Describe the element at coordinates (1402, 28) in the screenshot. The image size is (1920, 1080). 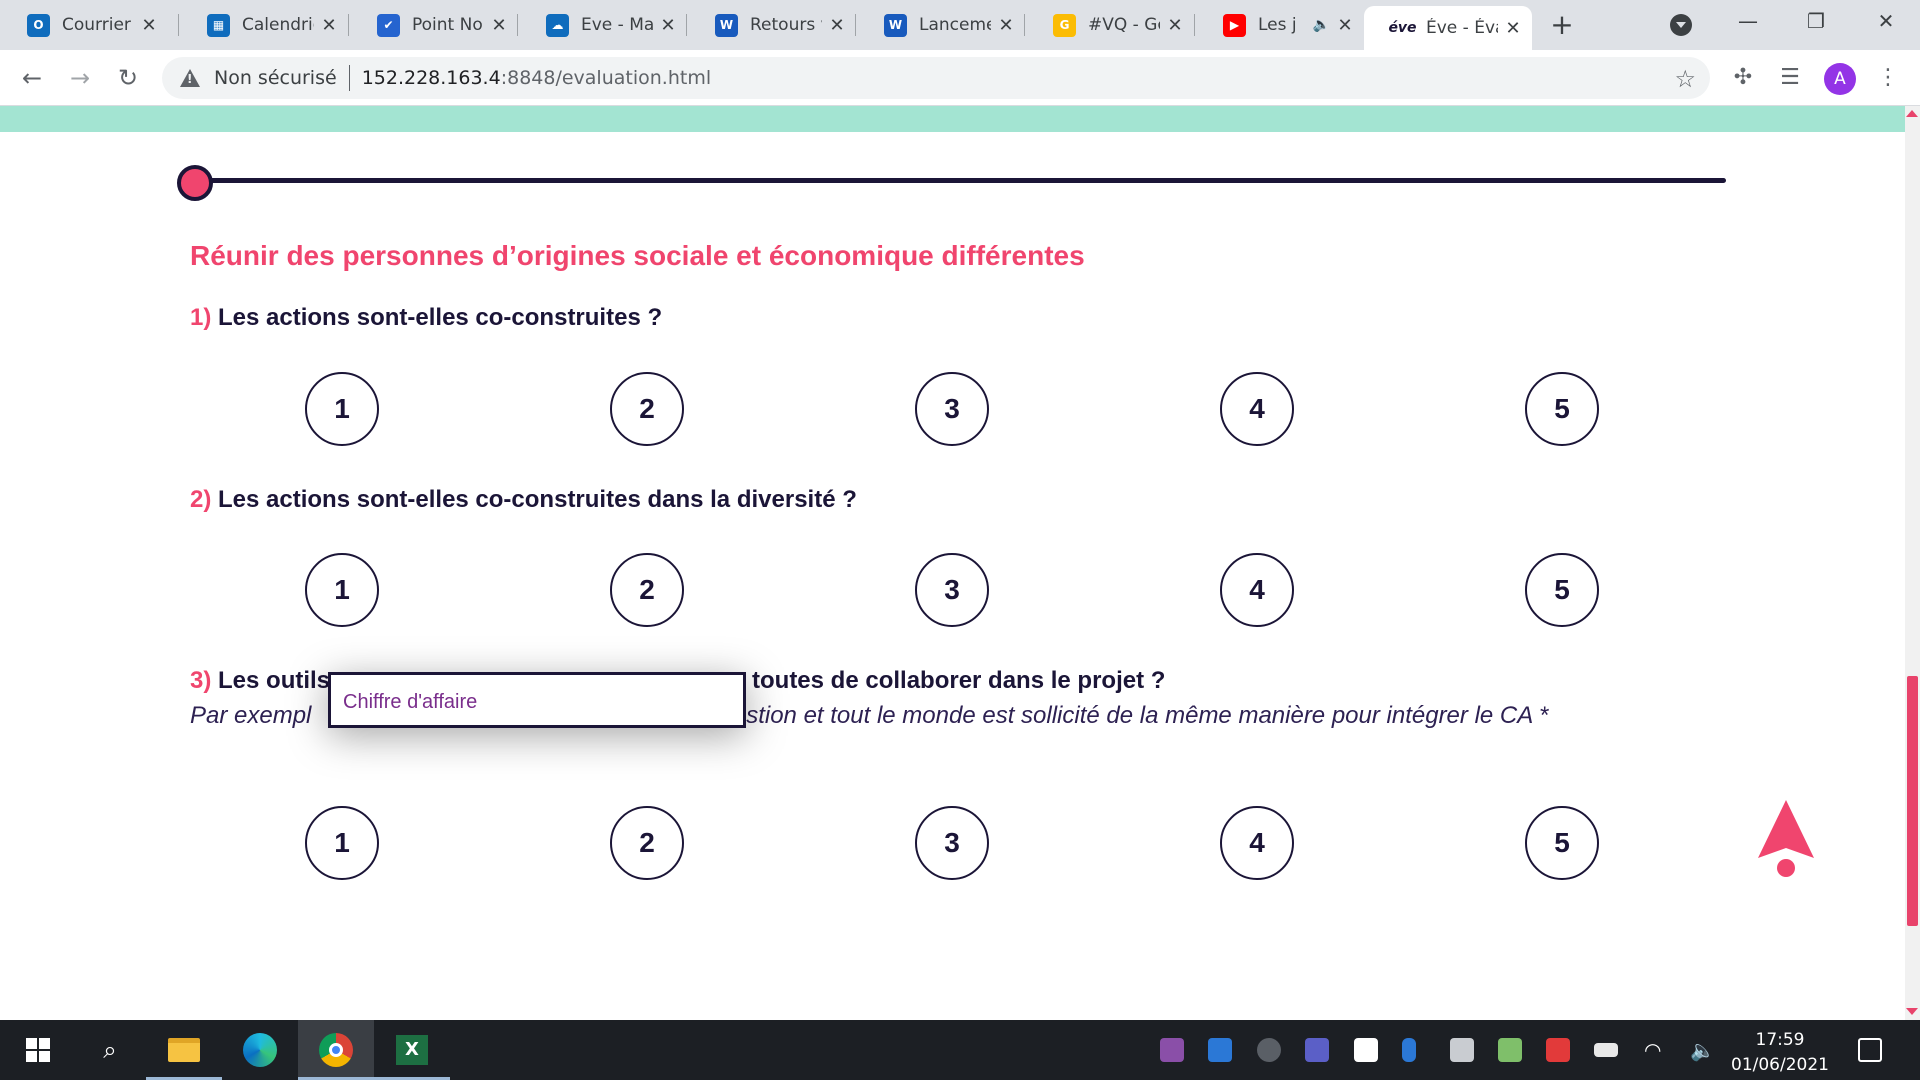
I see `eve-icon: éve` at that location.